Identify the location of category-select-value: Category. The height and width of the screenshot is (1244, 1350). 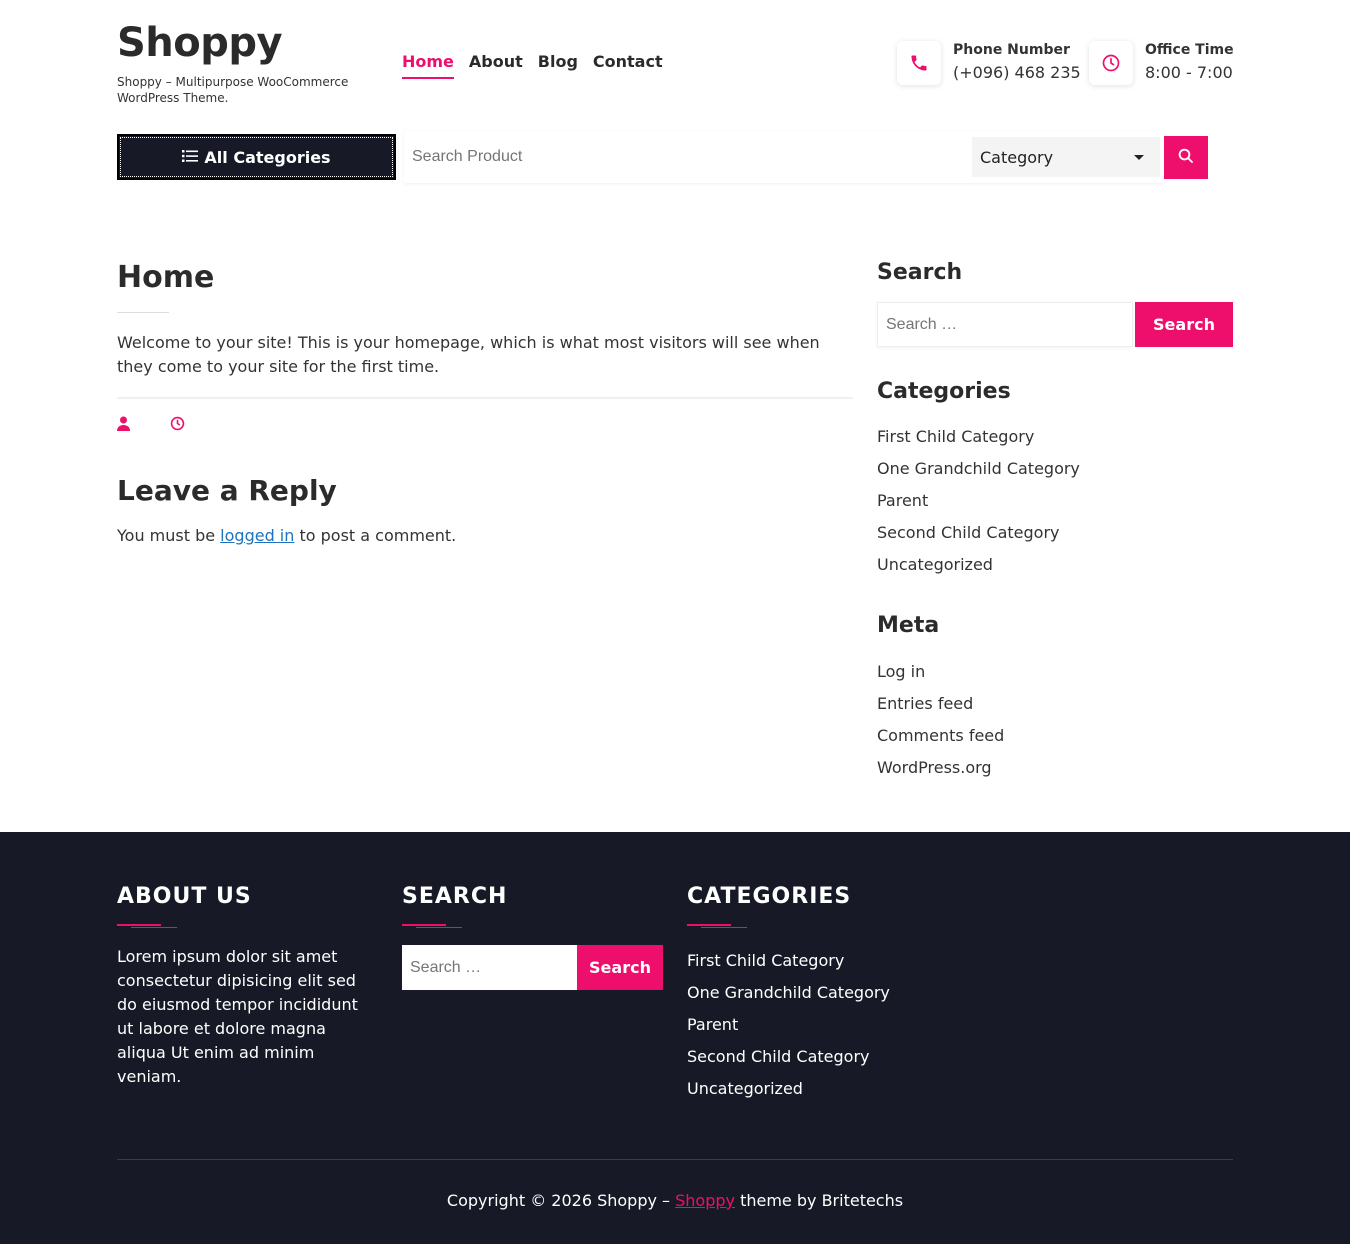
(1017, 157).